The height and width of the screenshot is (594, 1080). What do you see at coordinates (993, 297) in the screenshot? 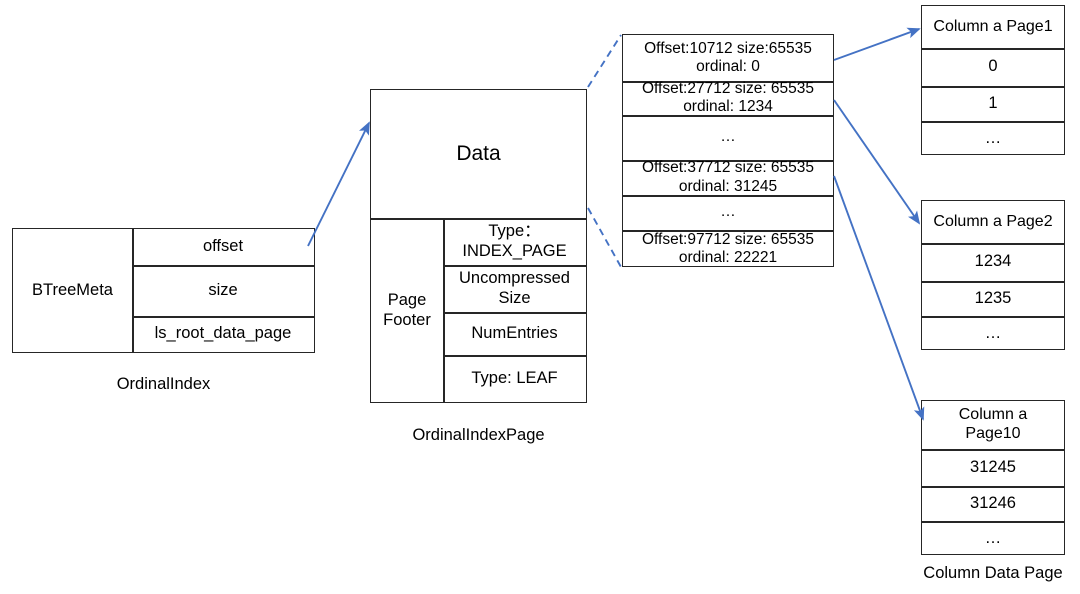
I see `column-page-2-value: 1235` at bounding box center [993, 297].